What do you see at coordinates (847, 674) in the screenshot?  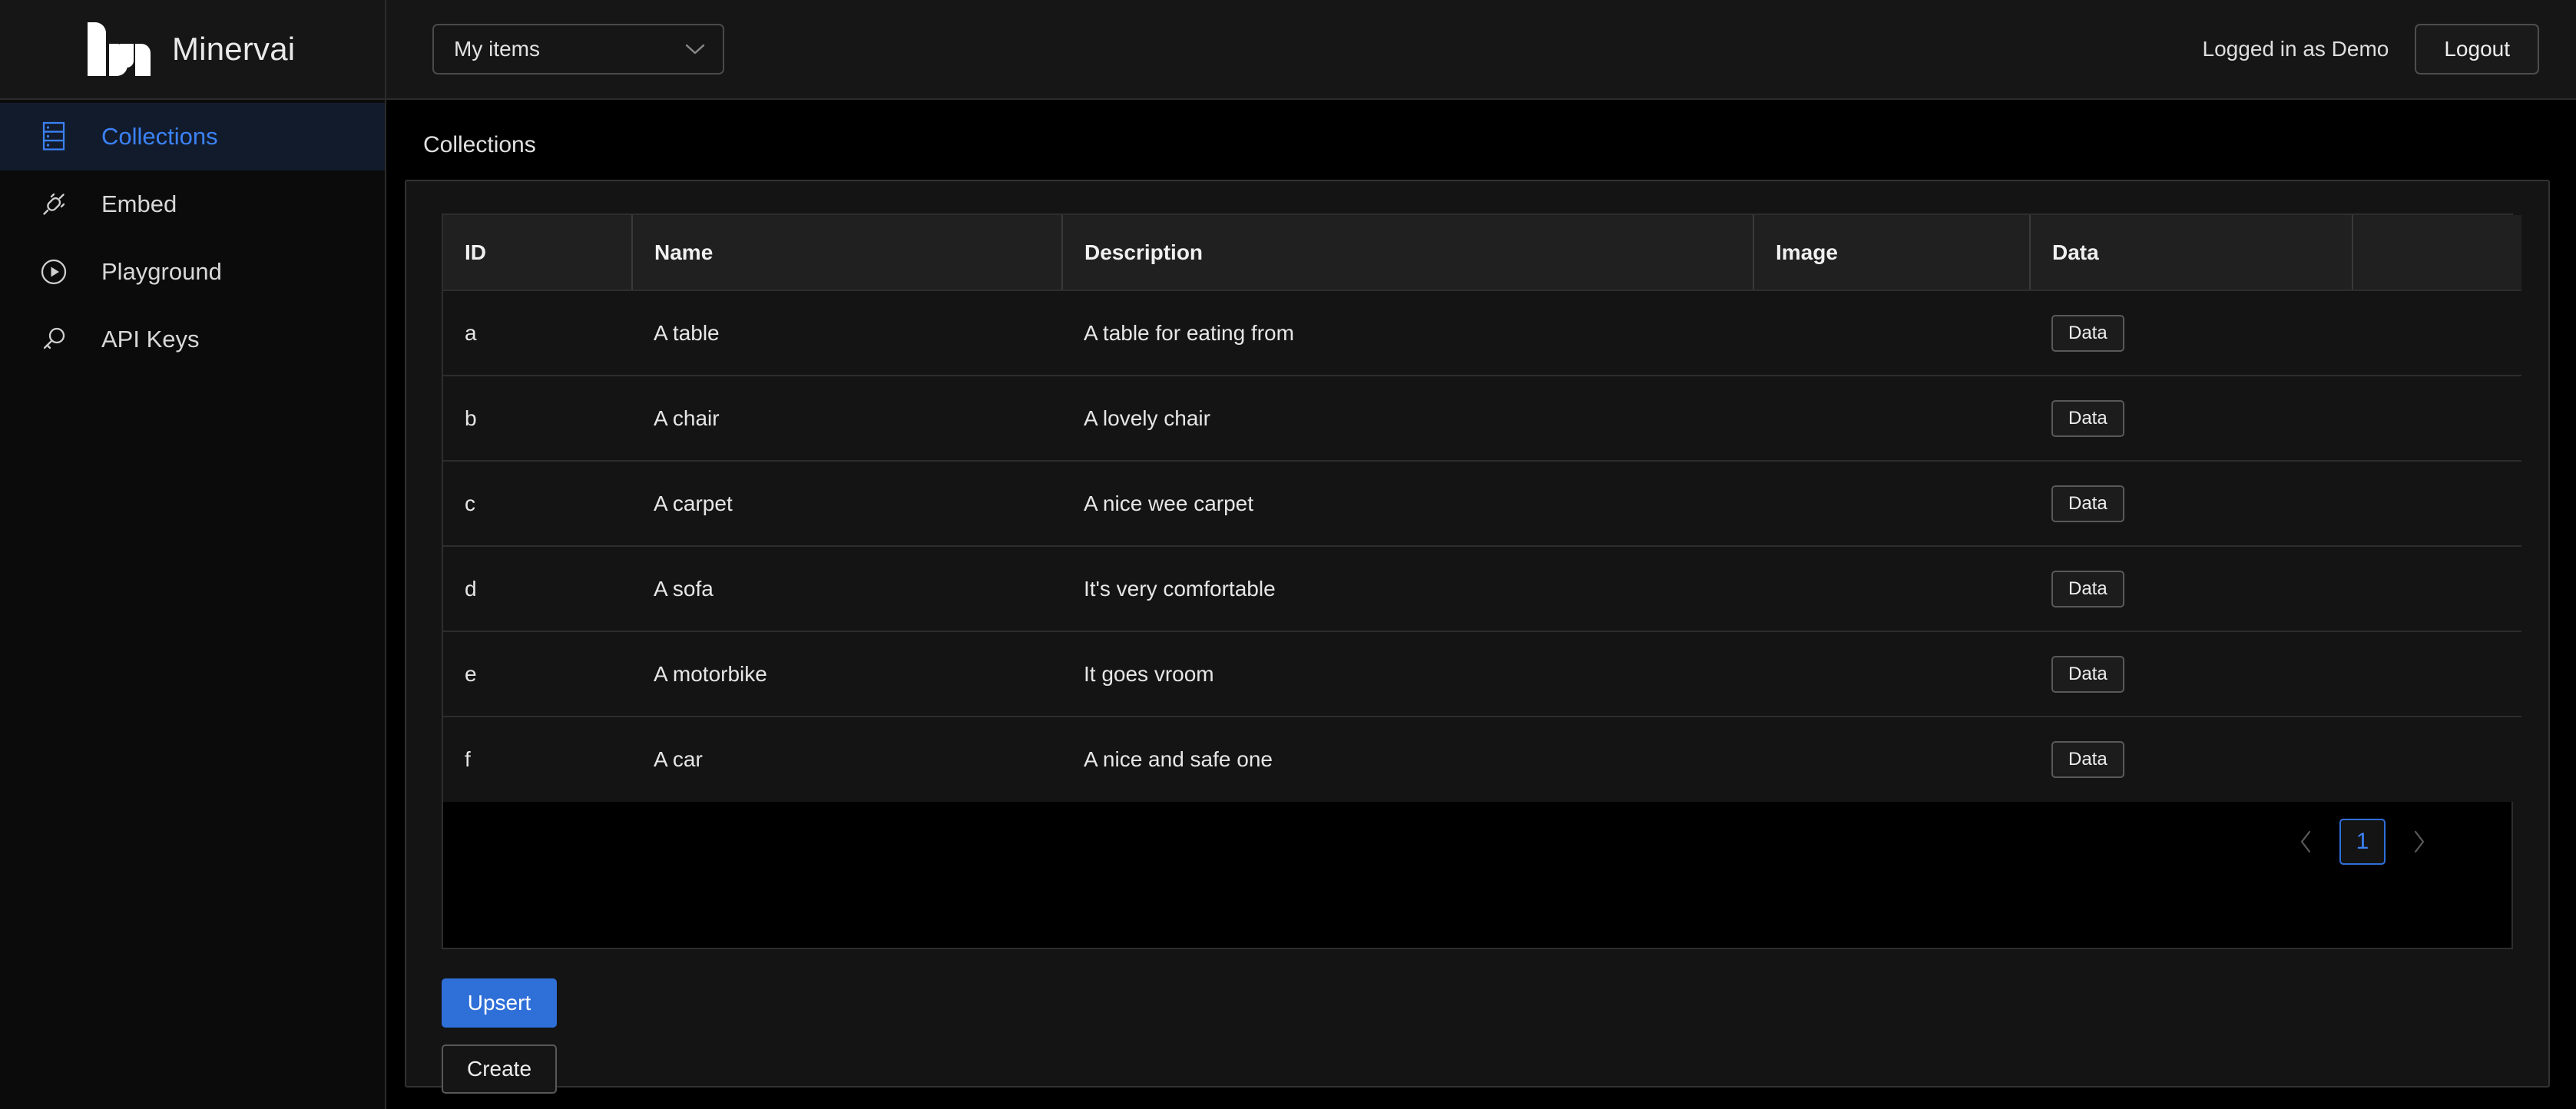 I see `cell-name: A motorbike` at bounding box center [847, 674].